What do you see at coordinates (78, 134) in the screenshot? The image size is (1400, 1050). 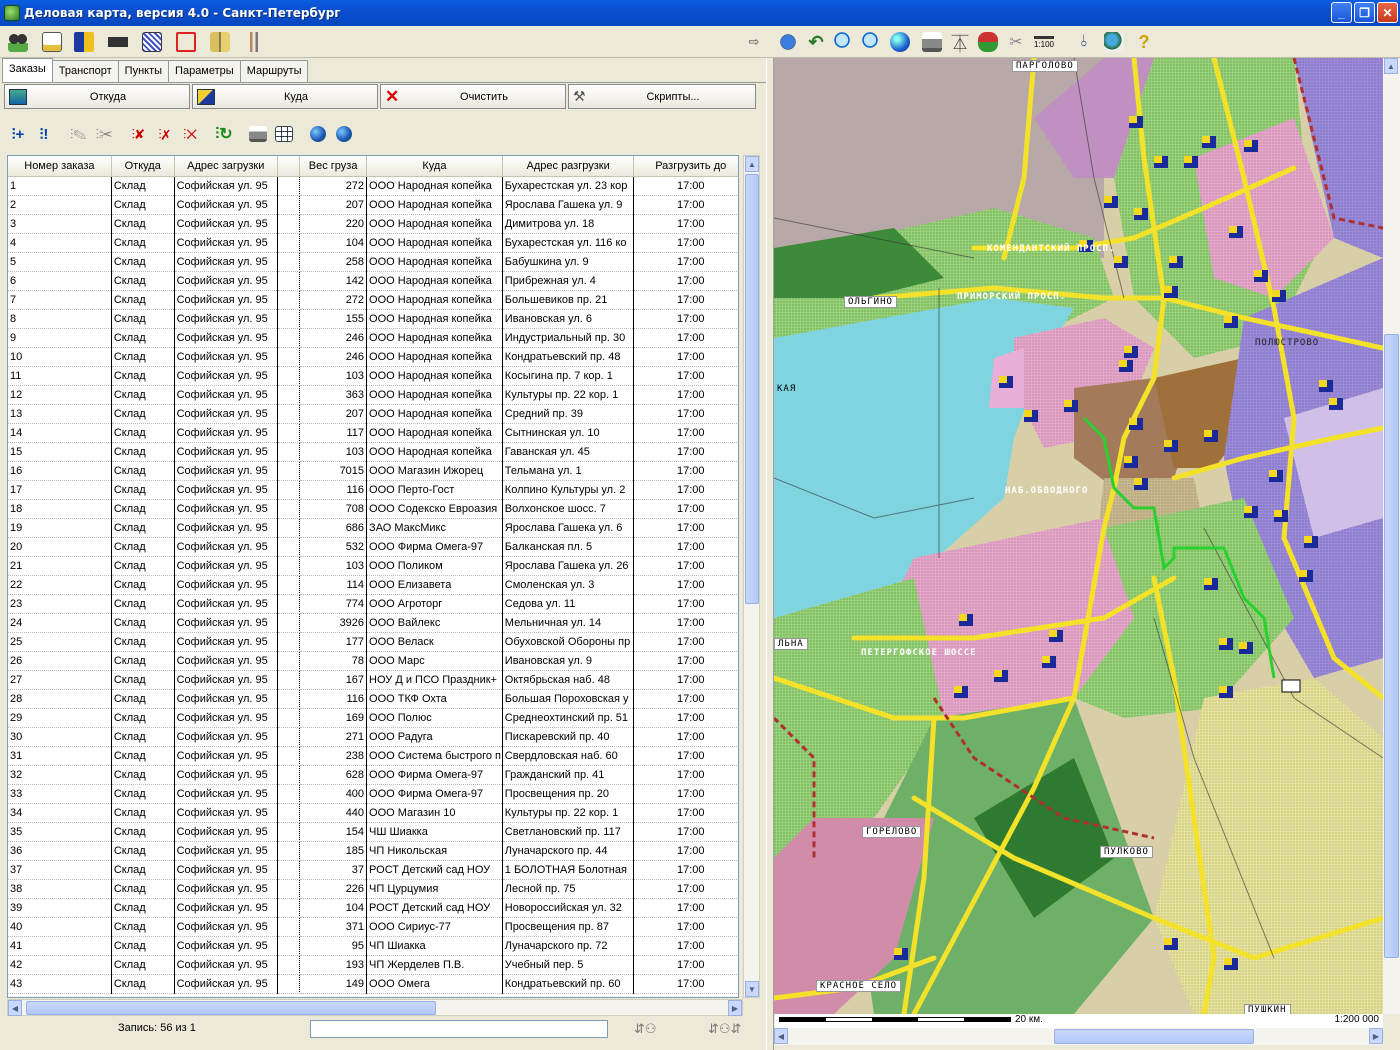 I see `edit-order-button: ⫶✎` at bounding box center [78, 134].